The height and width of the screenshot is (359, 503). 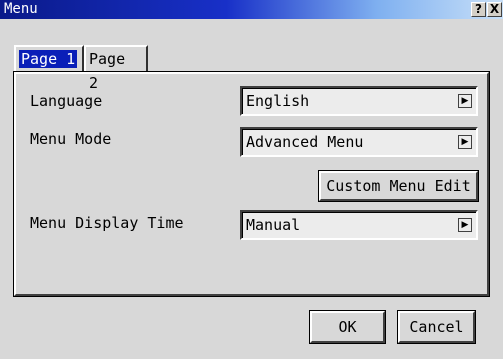 I want to click on help-button: ?, so click(x=478, y=9).